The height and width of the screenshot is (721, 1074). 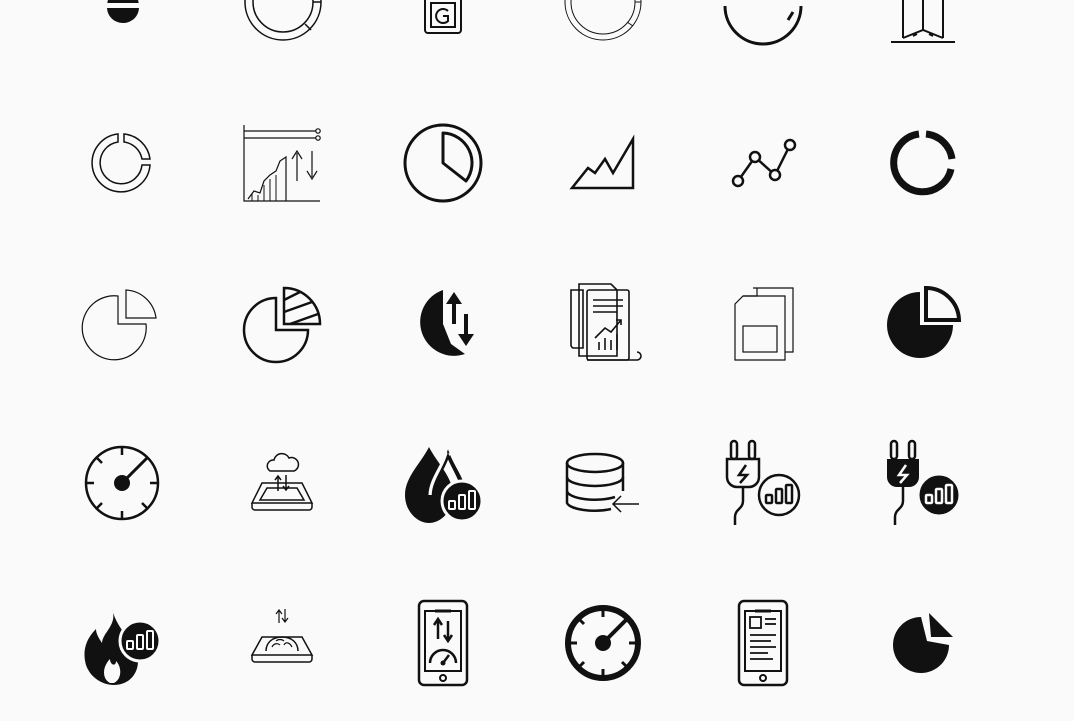 What do you see at coordinates (282, 643) in the screenshot?
I see `tablet-brain-transfer-icon` at bounding box center [282, 643].